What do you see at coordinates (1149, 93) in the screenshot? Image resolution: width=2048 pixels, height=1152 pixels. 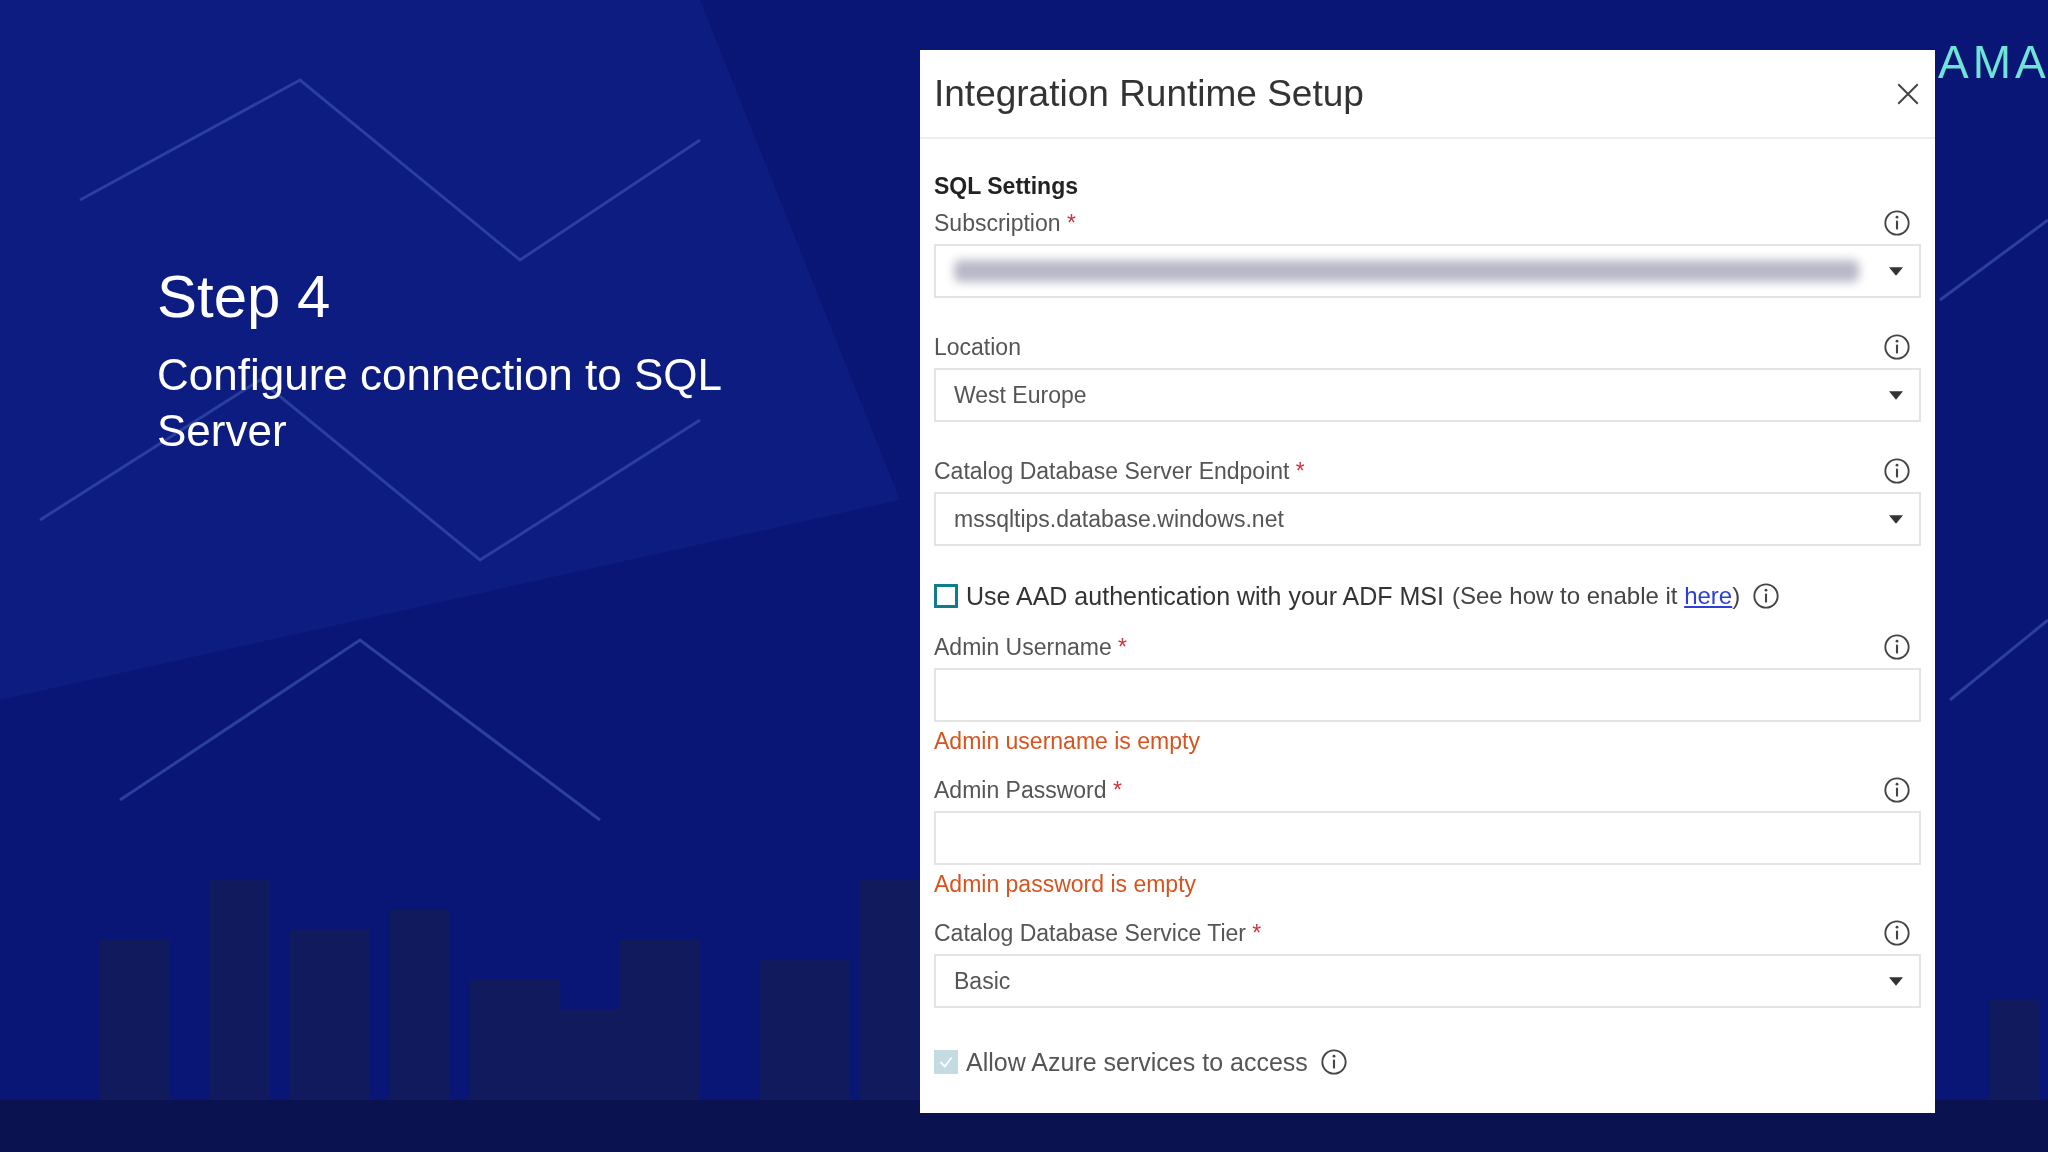 I see `dialog-title: Integration Runtime Setup` at bounding box center [1149, 93].